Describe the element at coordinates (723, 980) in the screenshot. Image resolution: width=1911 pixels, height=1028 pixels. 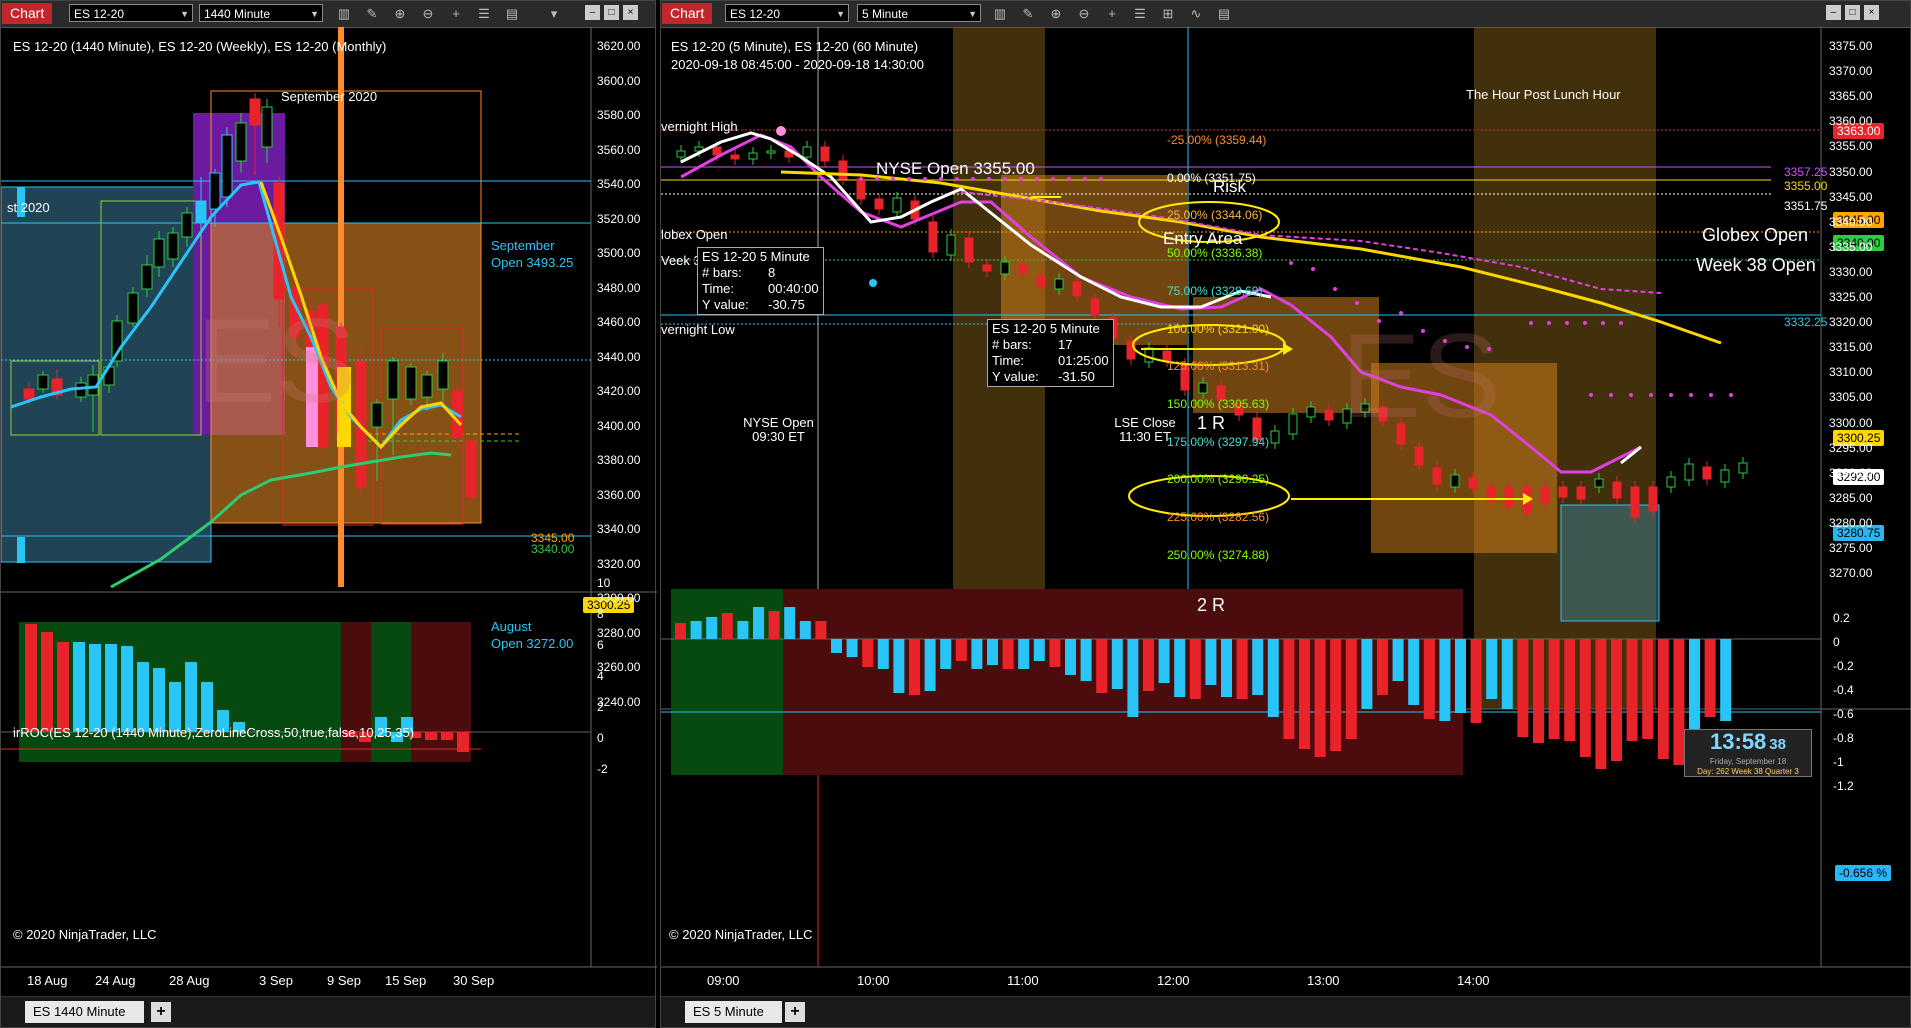
I see `time-tick: 09:00` at that location.